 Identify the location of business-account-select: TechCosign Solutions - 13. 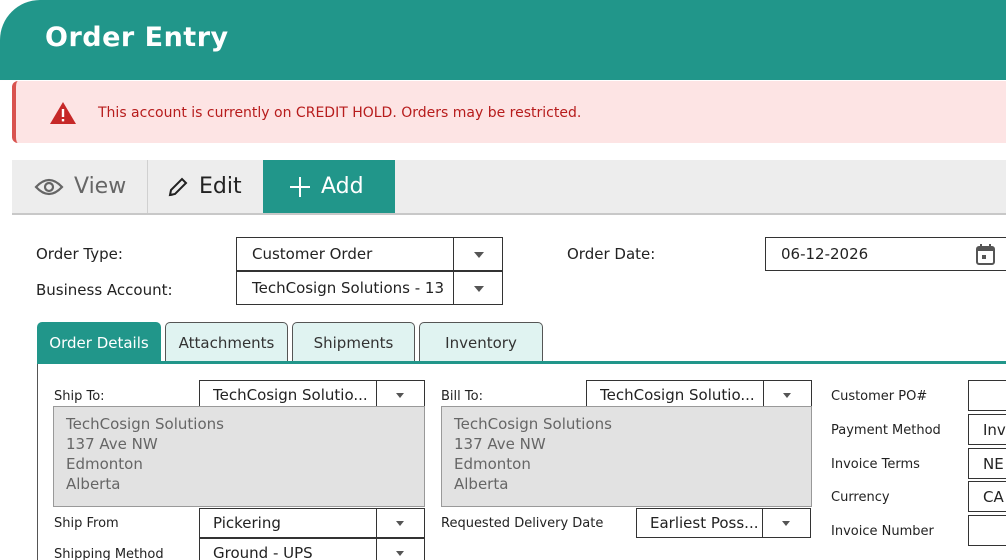
(369, 288).